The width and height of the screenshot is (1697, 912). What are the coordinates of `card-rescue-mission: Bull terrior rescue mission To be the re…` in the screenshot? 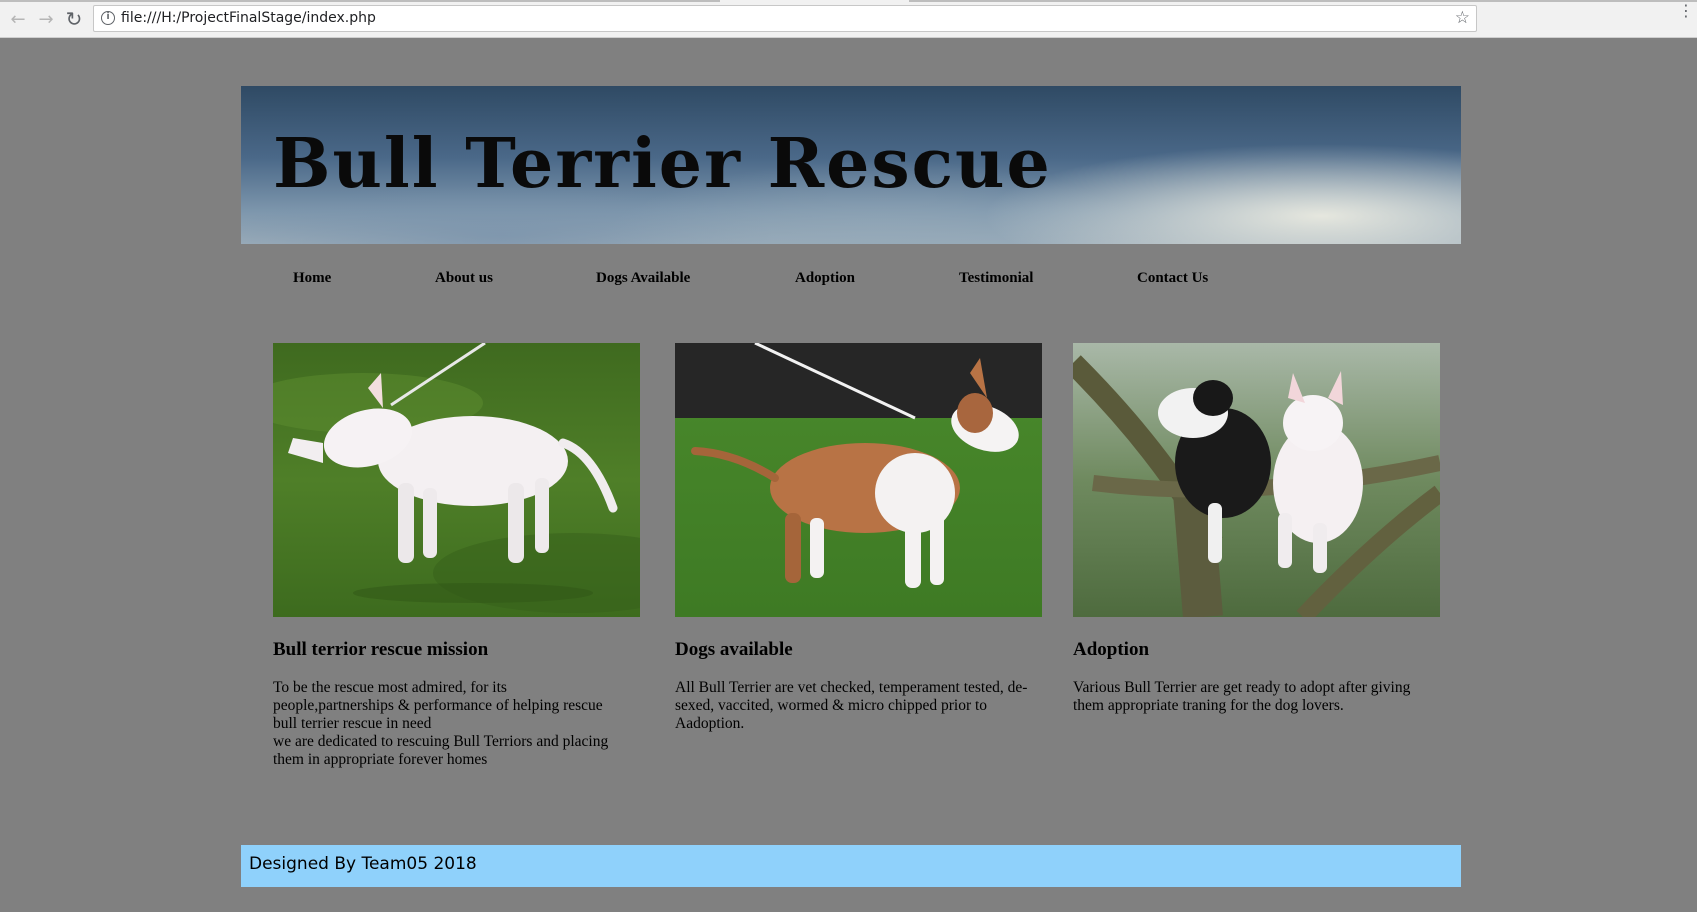 It's located at (456, 555).